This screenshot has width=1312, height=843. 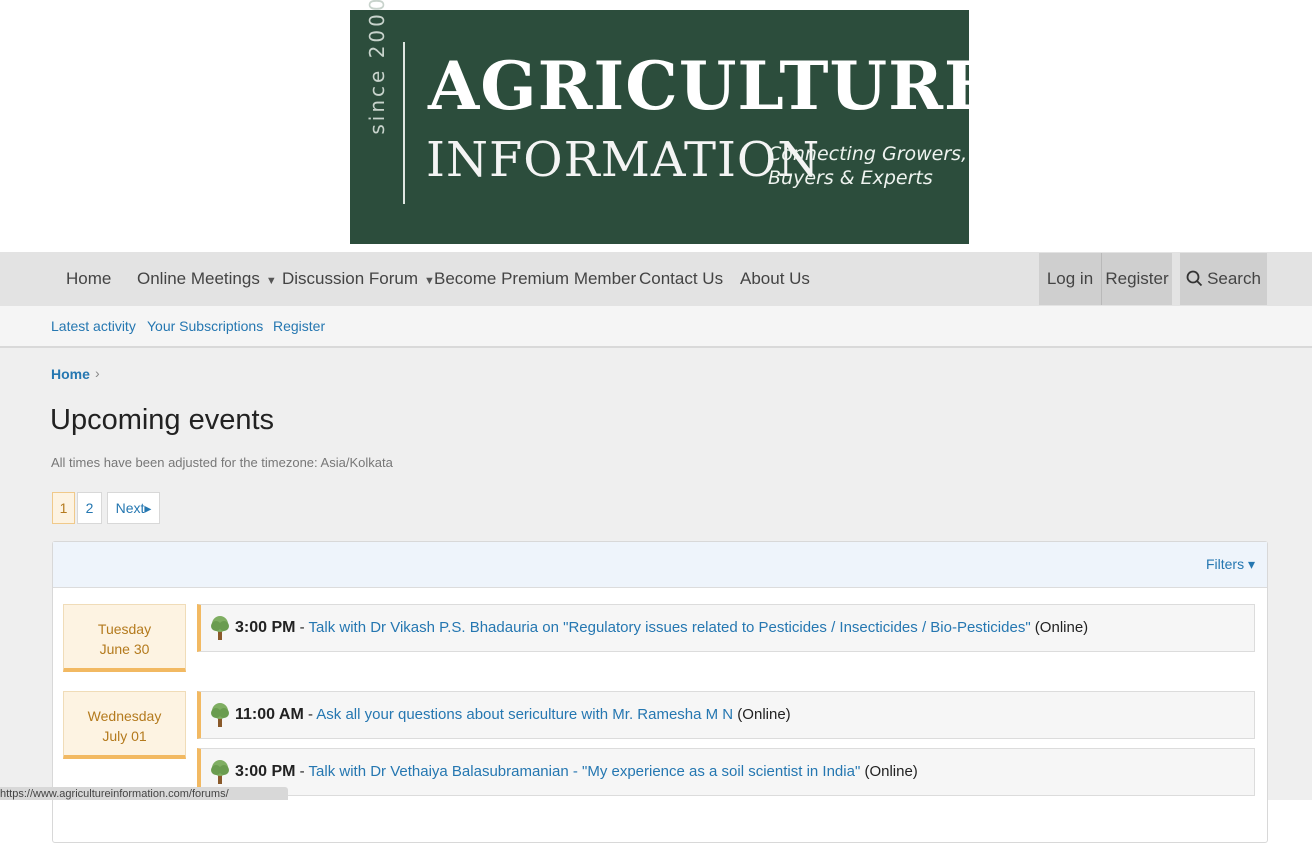 I want to click on breadcrumb-home: Home, so click(x=70, y=374).